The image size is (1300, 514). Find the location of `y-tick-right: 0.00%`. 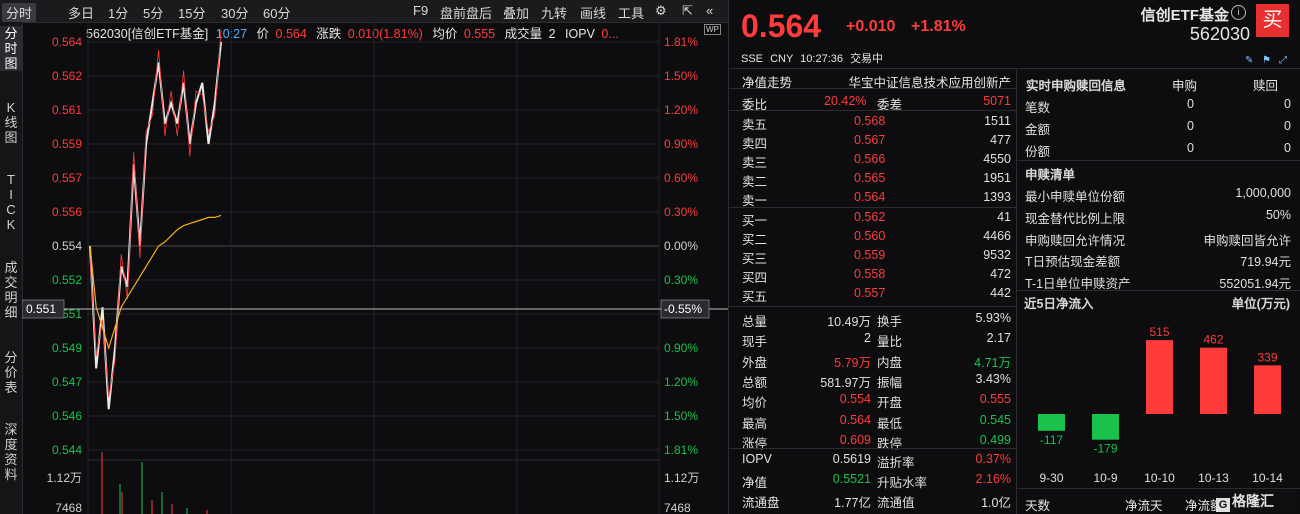

y-tick-right: 0.00% is located at coordinates (681, 246).